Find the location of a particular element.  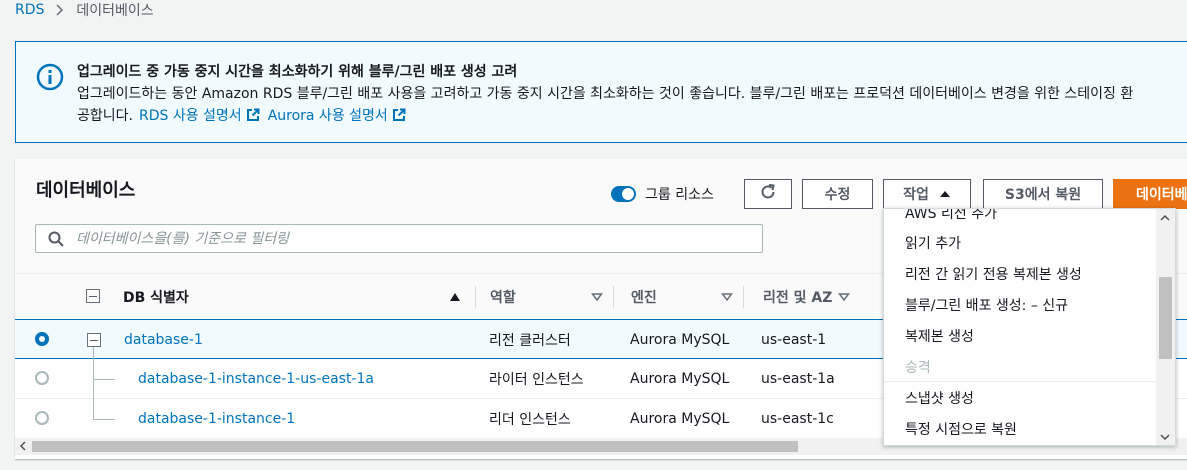

filter-input is located at coordinates (406, 238).